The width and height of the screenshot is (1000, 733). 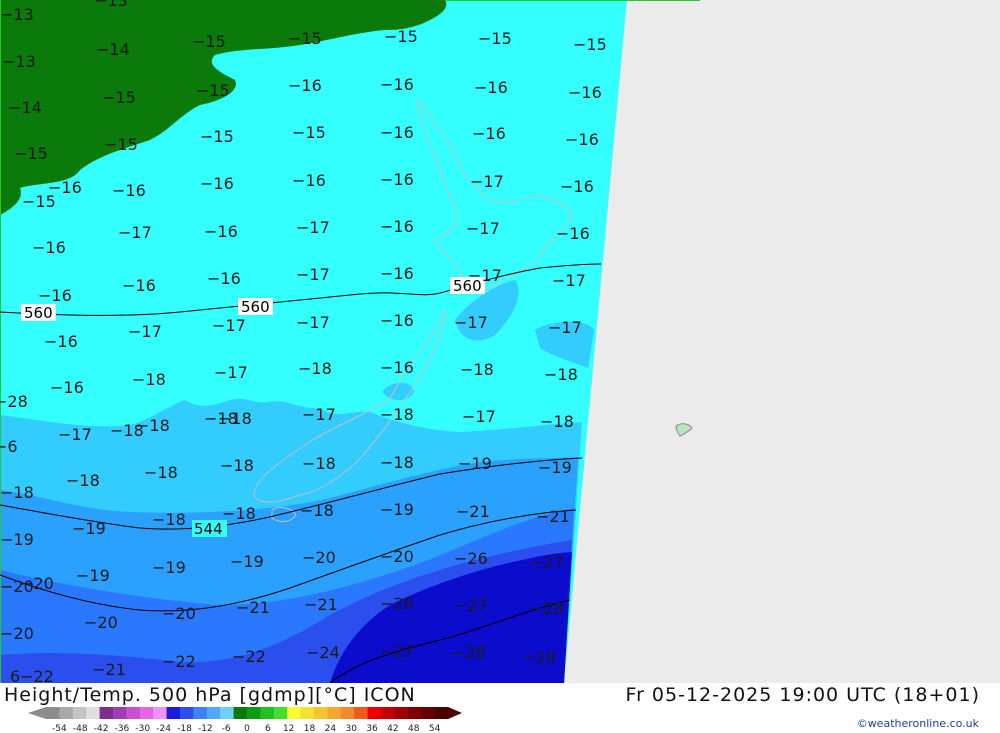 What do you see at coordinates (163, 728) in the screenshot?
I see `scale-tick-label: -24` at bounding box center [163, 728].